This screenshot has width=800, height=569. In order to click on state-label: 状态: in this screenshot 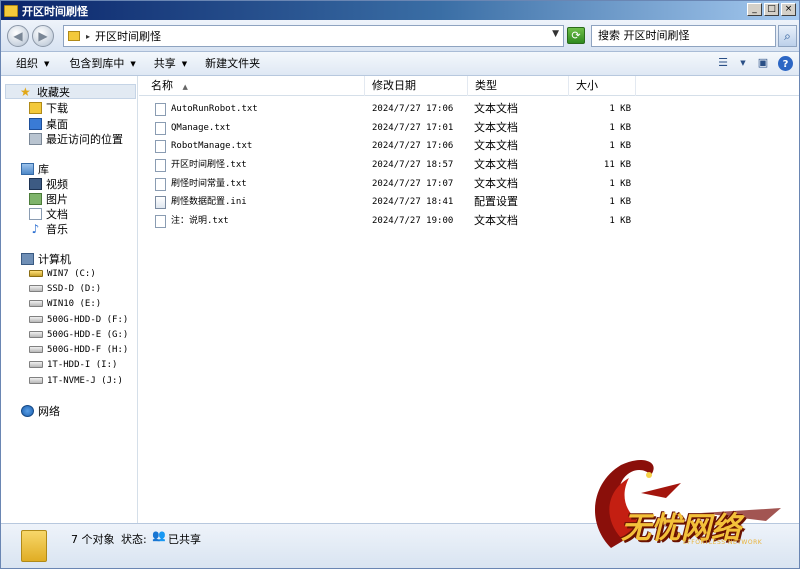, I will do `click(134, 539)`.